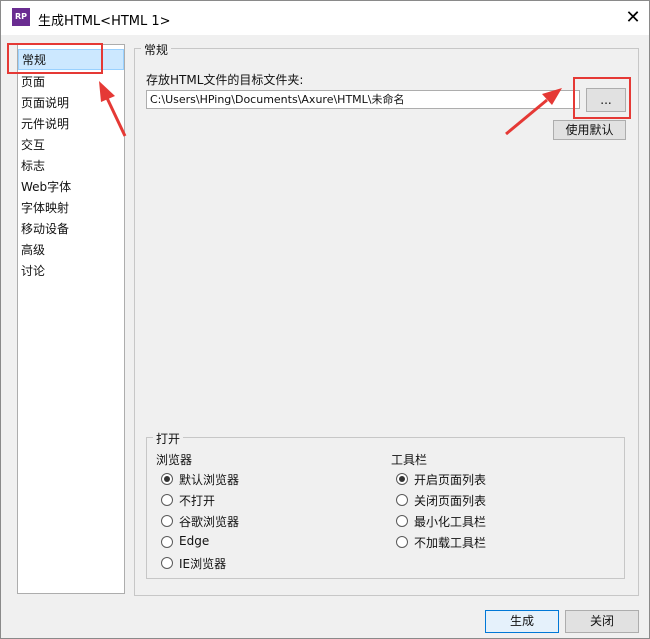  I want to click on arrow-to-general, so click(113, 109).